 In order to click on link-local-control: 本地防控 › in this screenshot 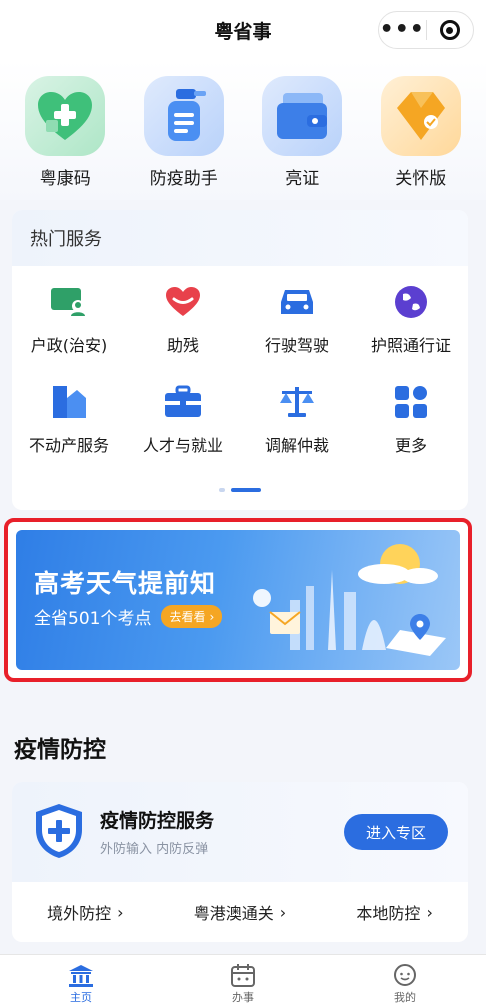, I will do `click(394, 912)`.